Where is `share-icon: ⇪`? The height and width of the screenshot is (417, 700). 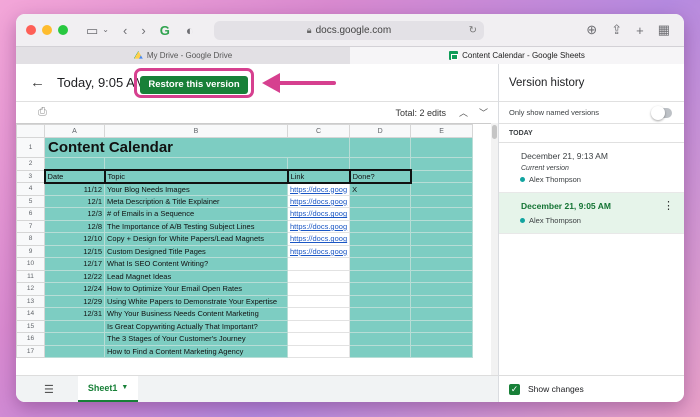 share-icon: ⇪ is located at coordinates (616, 30).